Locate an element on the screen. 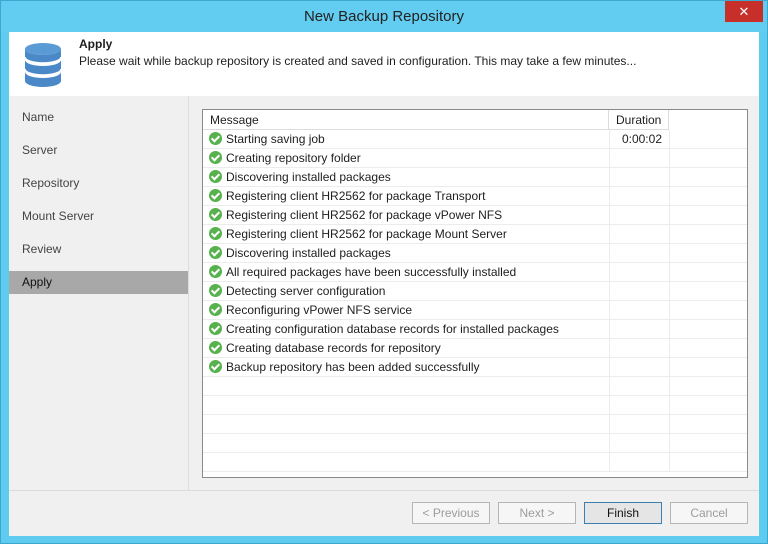  nav-item-mount-server: Mount Server is located at coordinates (98, 216).